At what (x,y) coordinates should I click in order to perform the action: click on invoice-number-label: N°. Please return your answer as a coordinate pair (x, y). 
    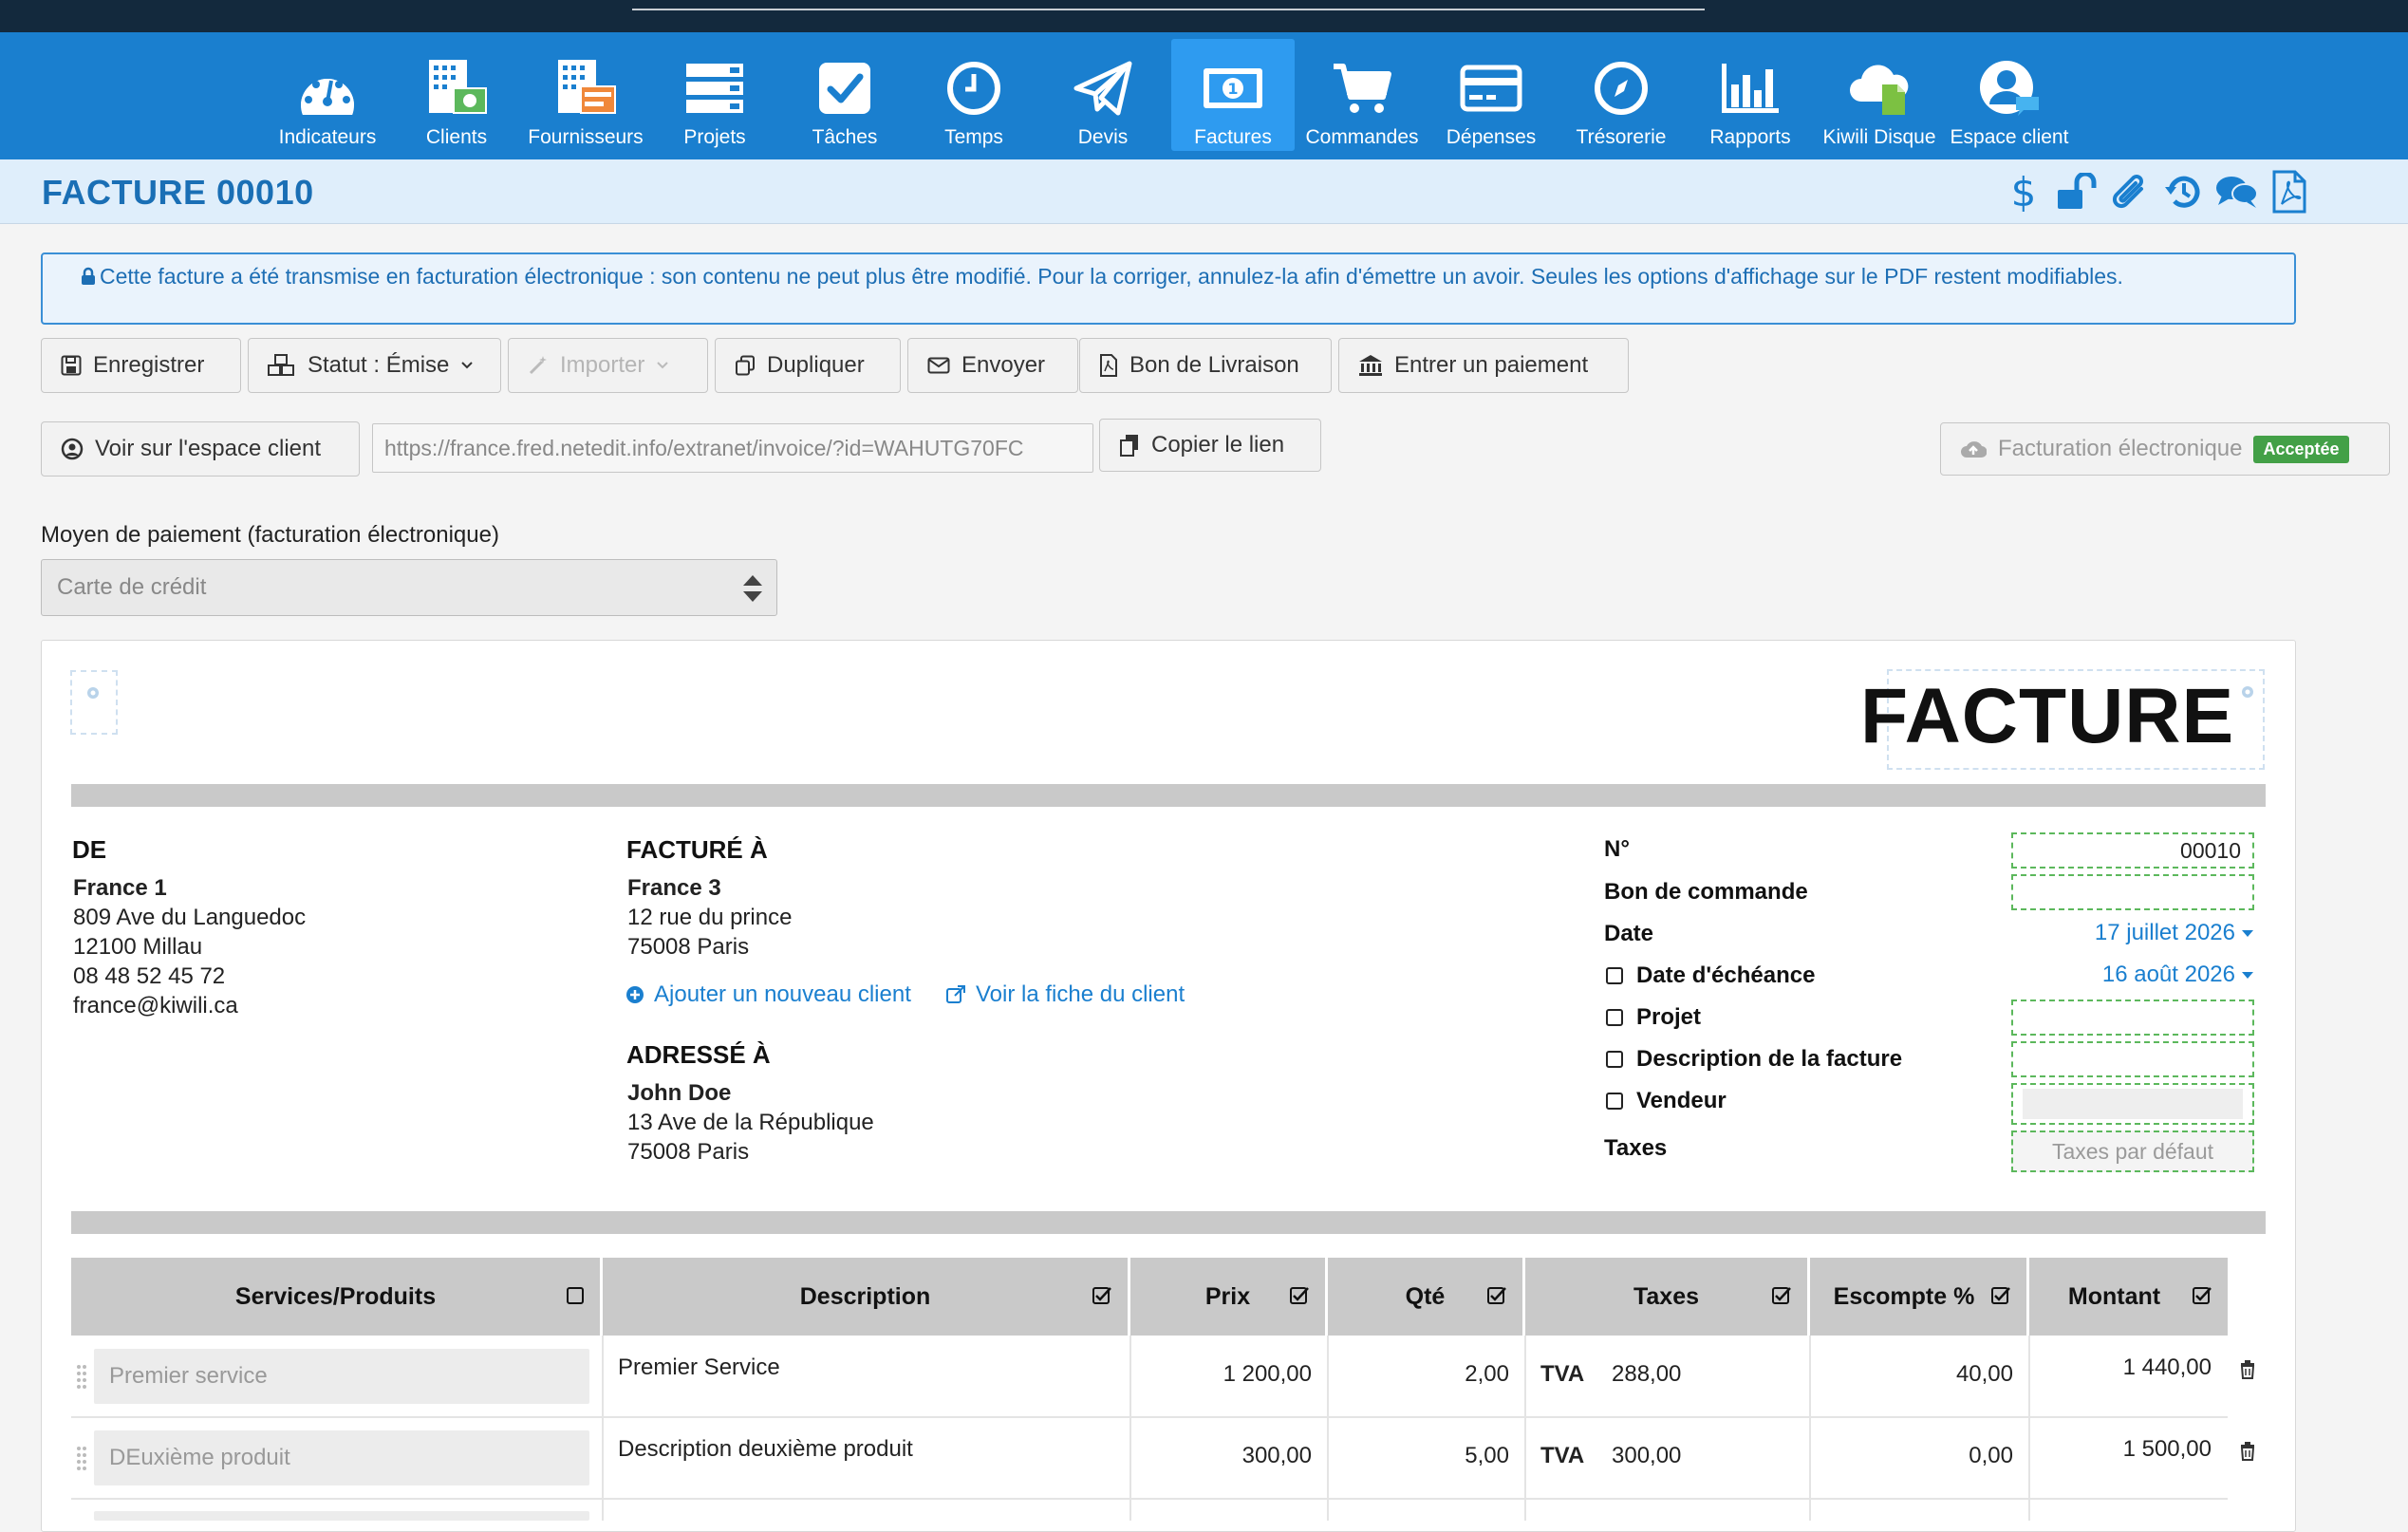
    Looking at the image, I should click on (1617, 849).